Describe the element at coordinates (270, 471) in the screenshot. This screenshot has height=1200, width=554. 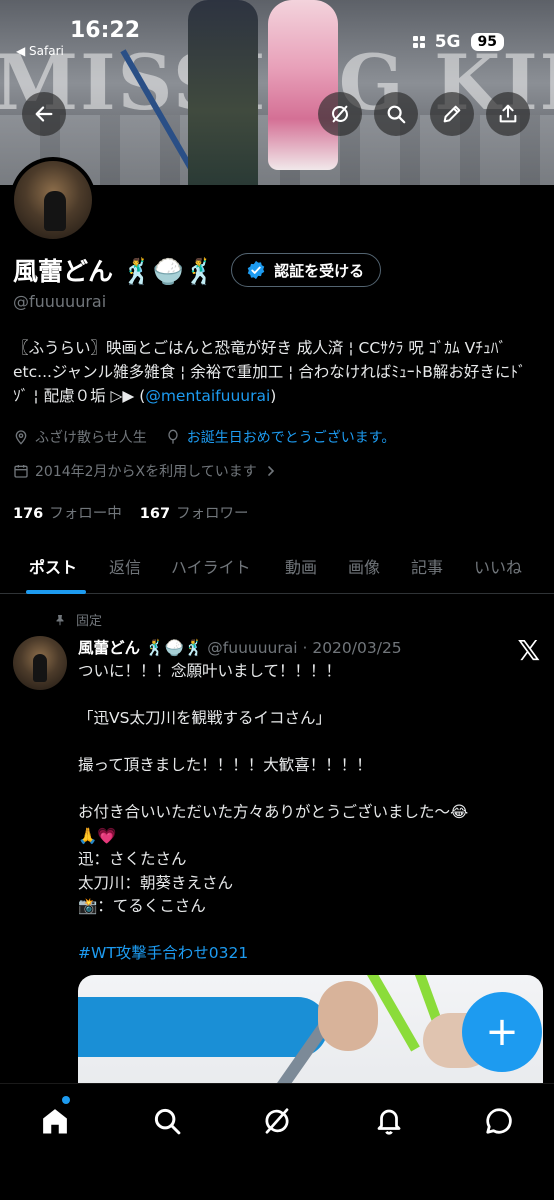
I see `chevron-right-icon` at that location.